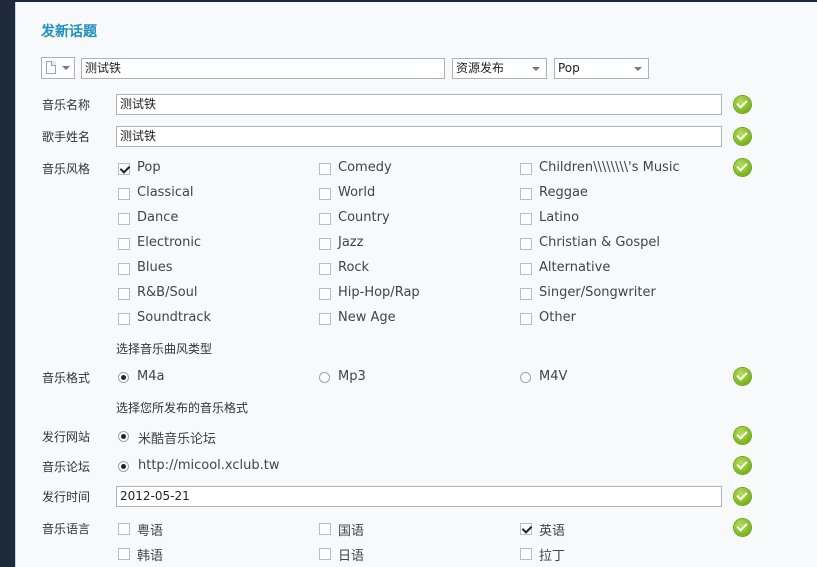 The width and height of the screenshot is (817, 567). Describe the element at coordinates (351, 556) in the screenshot. I see `music-language-option-label: 日语` at that location.